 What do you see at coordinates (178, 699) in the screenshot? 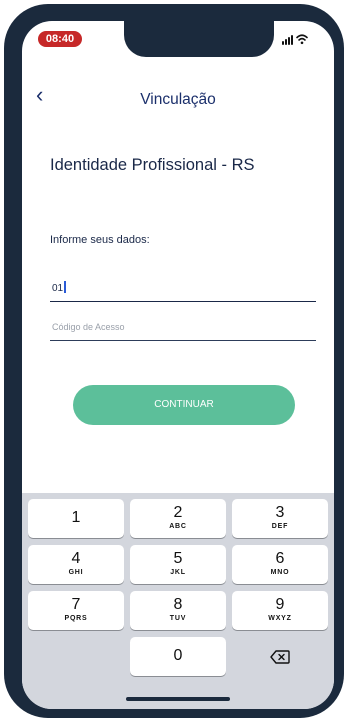
I see `home-indicator` at bounding box center [178, 699].